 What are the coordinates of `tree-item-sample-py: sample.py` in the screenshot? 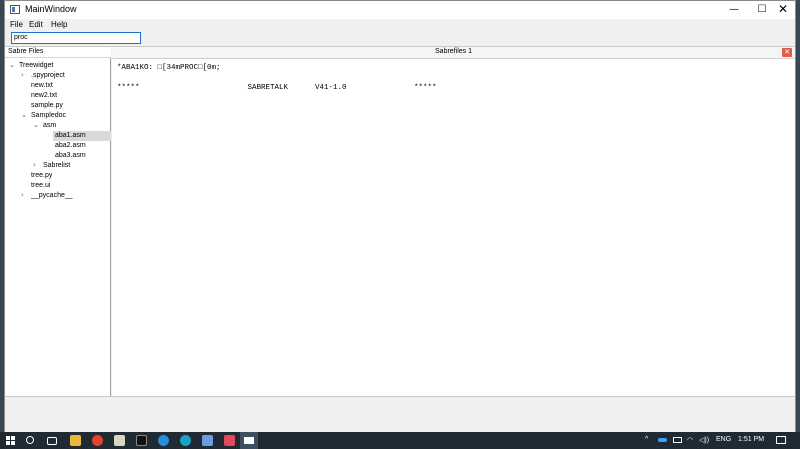 It's located at (47, 106).